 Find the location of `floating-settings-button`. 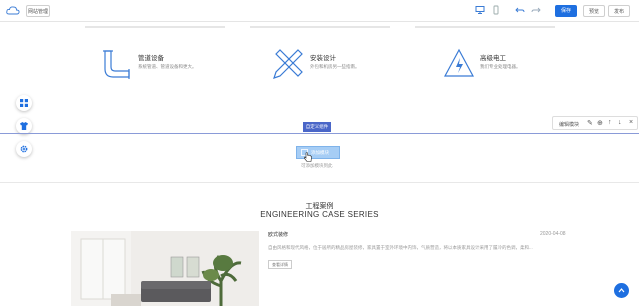

floating-settings-button is located at coordinates (24, 149).